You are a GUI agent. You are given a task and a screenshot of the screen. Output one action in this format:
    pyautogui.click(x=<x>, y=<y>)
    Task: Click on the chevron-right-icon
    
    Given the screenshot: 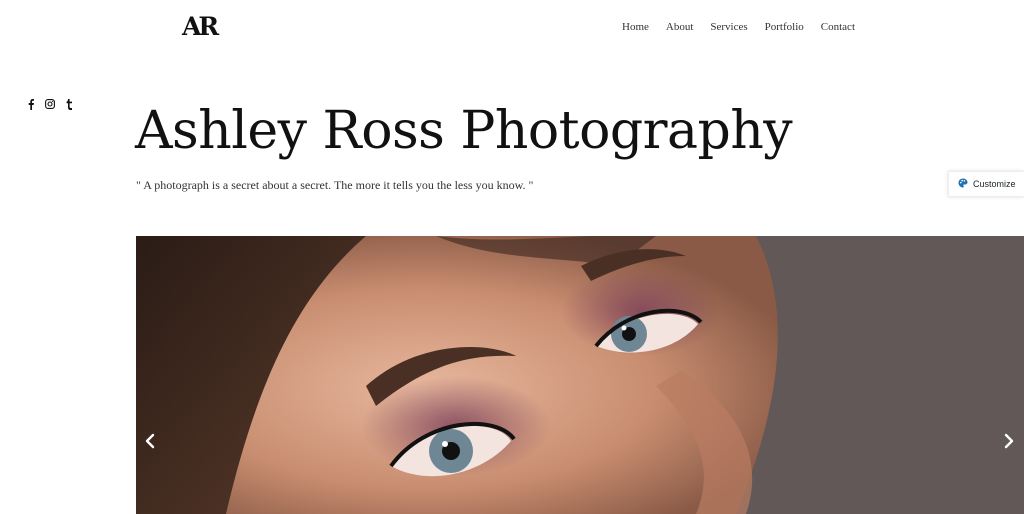 What is the action you would take?
    pyautogui.click(x=1009, y=441)
    